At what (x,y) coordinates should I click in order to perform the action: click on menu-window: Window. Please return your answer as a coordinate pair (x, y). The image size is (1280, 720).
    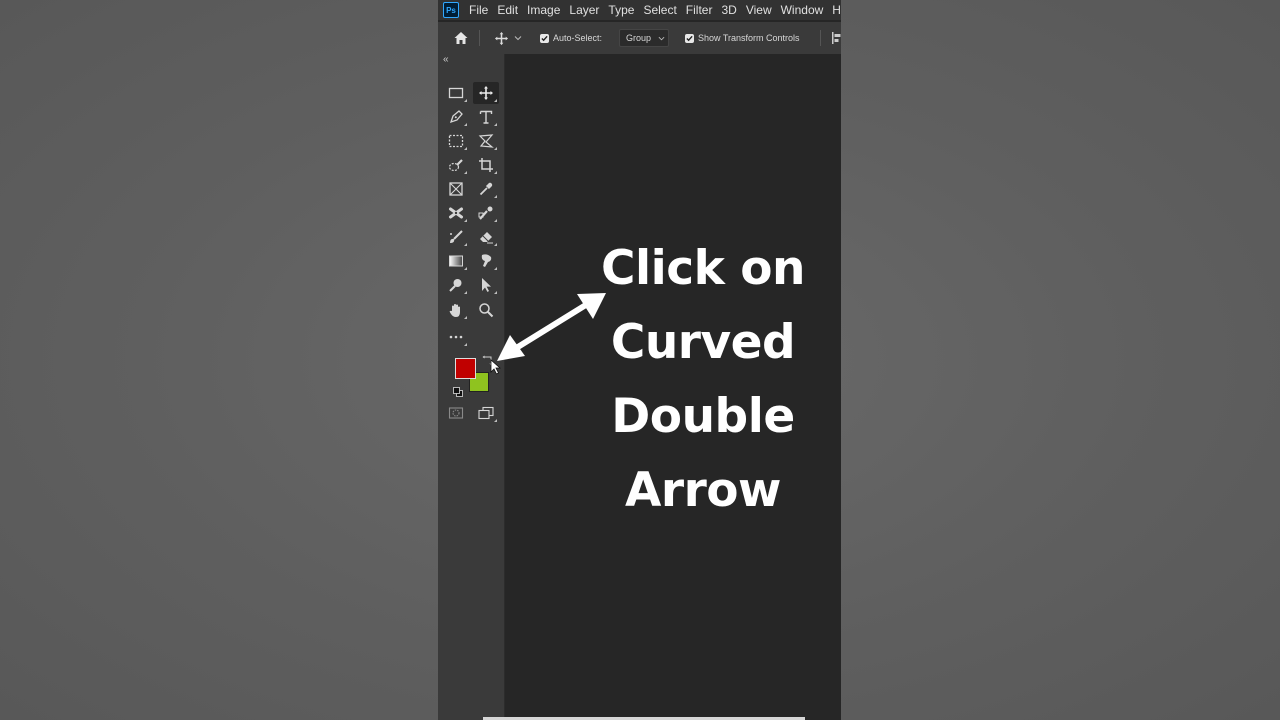
    Looking at the image, I should click on (802, 10).